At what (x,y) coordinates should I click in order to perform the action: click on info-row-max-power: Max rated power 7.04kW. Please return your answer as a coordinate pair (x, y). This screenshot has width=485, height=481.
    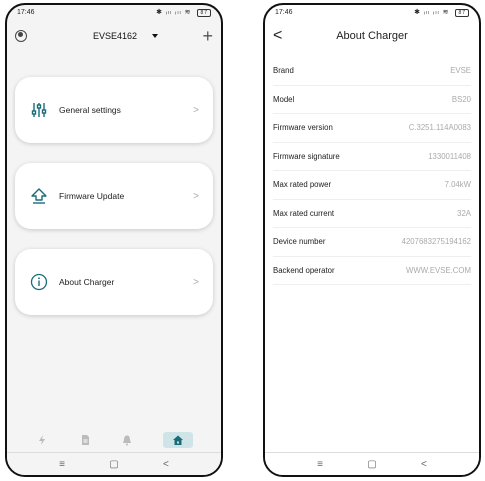
    Looking at the image, I should click on (372, 185).